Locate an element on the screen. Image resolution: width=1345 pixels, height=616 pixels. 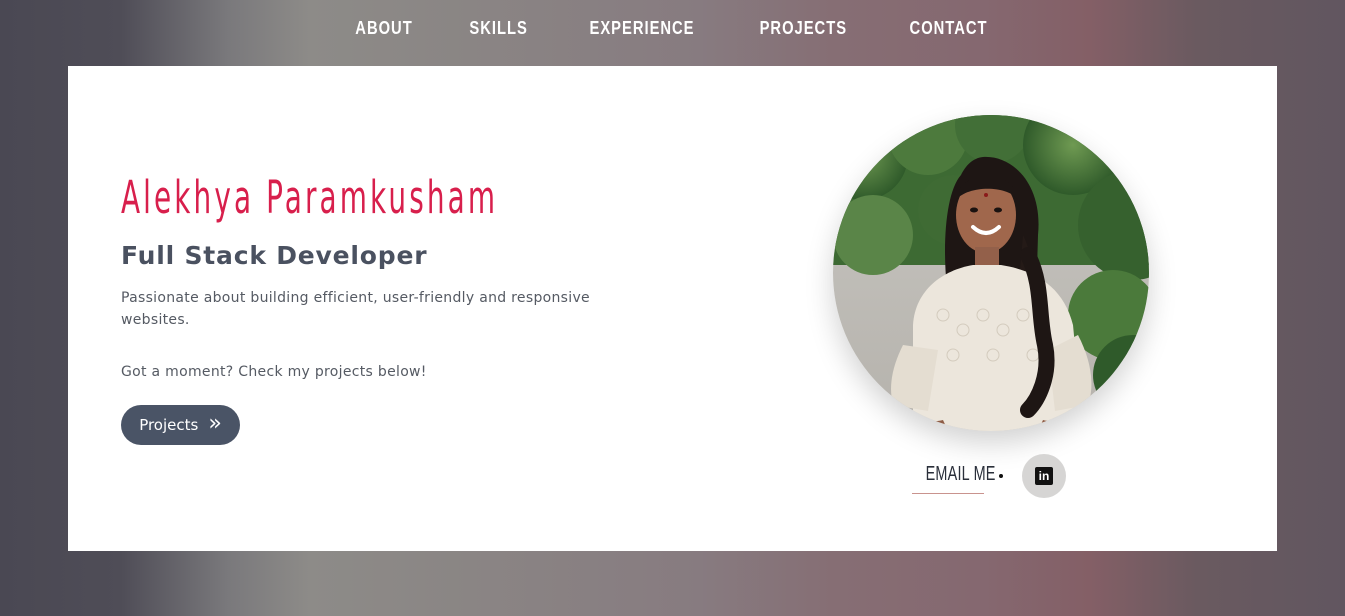
nav-link-projects: PROJECTS is located at coordinates (803, 28).